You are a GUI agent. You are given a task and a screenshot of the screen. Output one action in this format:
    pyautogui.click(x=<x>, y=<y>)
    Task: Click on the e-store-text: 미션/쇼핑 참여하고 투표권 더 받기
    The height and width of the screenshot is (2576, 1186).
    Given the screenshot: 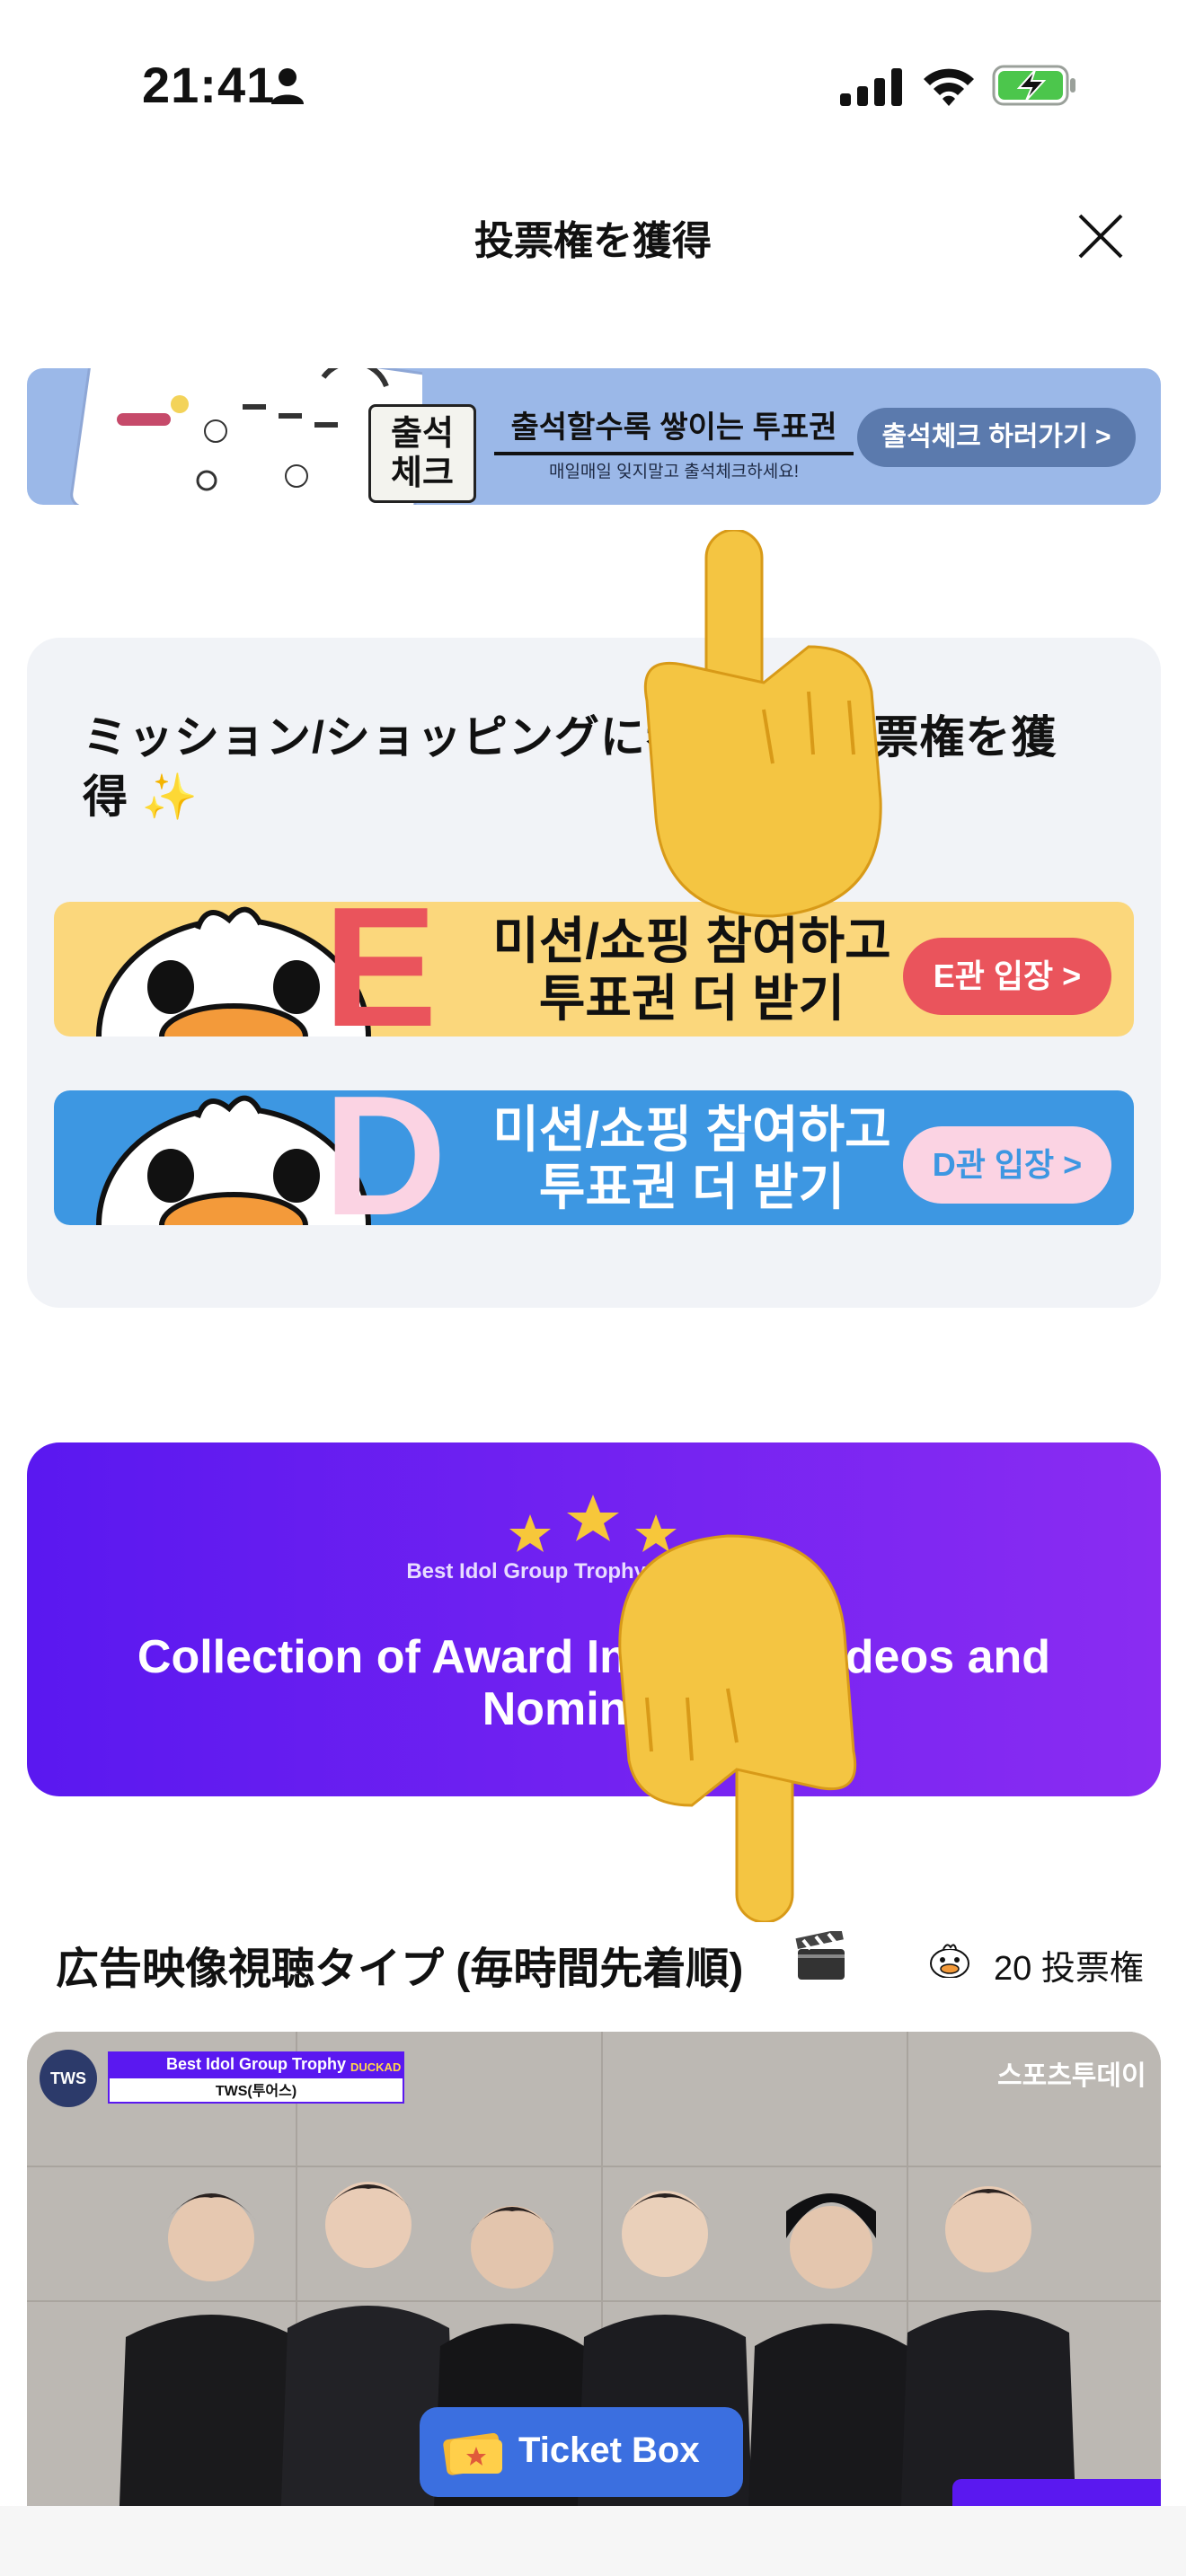 What is the action you would take?
    pyautogui.click(x=691, y=970)
    